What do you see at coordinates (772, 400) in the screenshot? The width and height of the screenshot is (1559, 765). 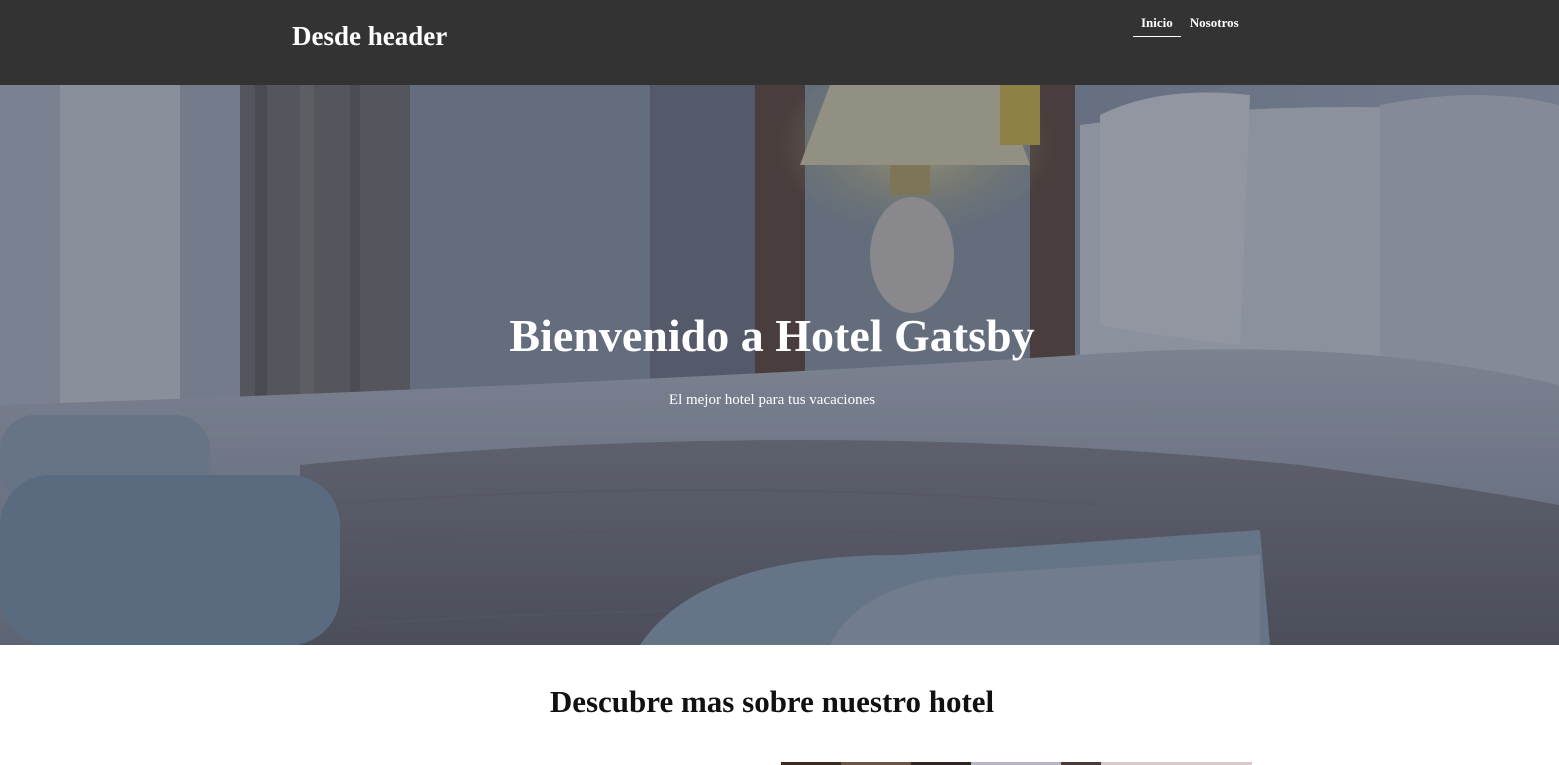 I see `hero-subtitle: El mejor hotel para tus vacaciones` at bounding box center [772, 400].